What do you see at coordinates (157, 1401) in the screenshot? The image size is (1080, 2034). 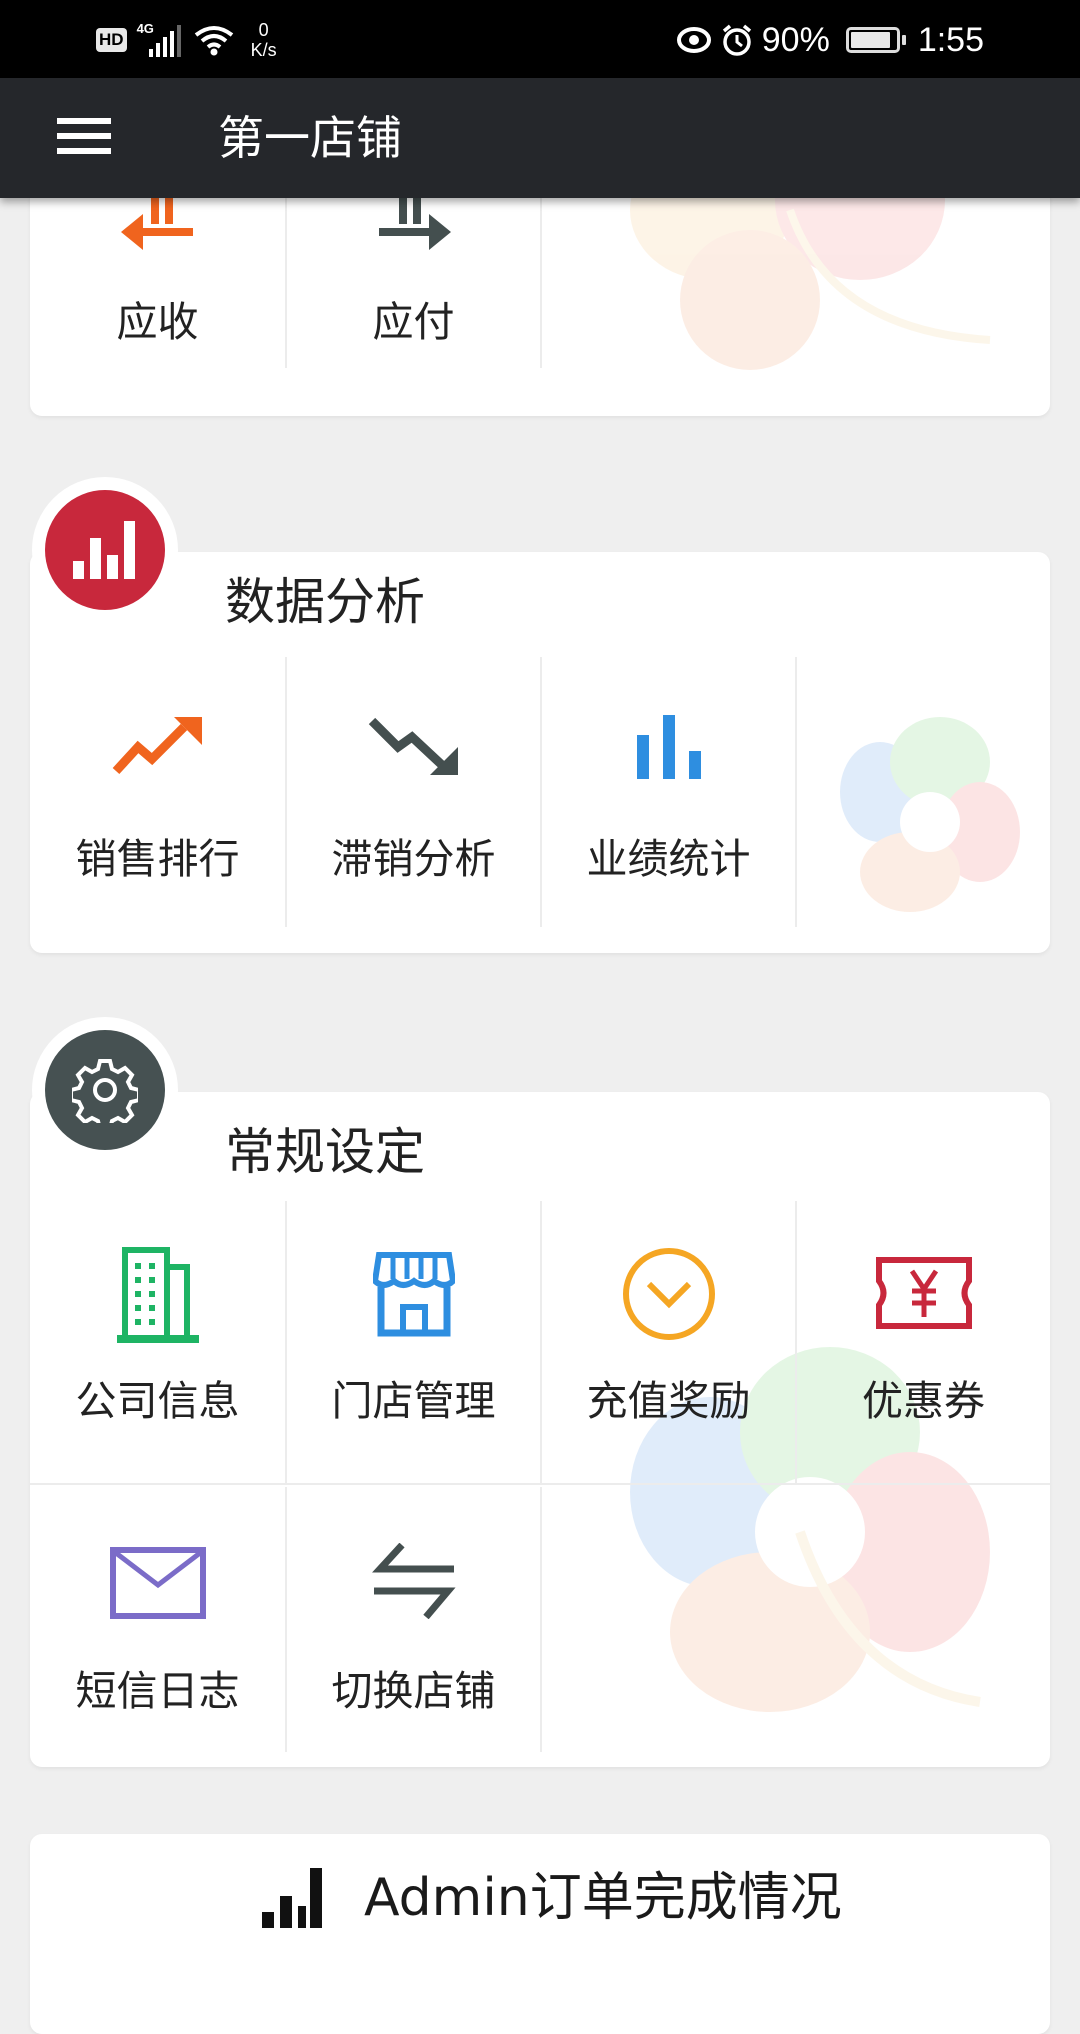 I see `grid-item-label: 公司信息` at bounding box center [157, 1401].